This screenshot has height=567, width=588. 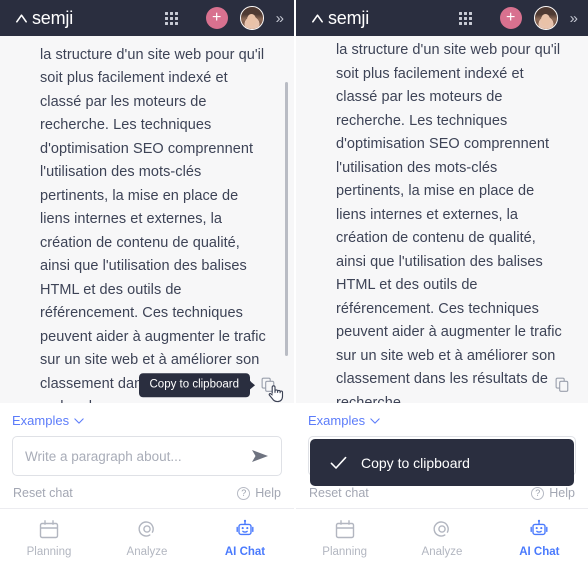 I want to click on bottom-nav: Planning Analyze AI Chat, so click(x=147, y=537).